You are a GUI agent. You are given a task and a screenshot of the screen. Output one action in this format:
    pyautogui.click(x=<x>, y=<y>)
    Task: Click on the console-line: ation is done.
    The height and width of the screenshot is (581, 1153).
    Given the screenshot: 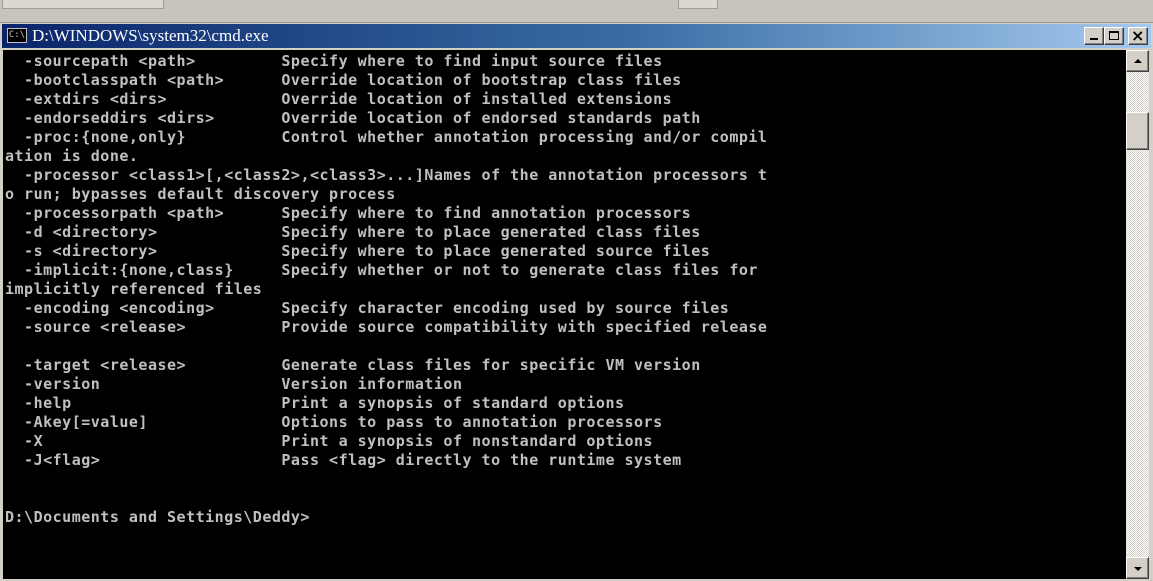 What is the action you would take?
    pyautogui.click(x=72, y=156)
    